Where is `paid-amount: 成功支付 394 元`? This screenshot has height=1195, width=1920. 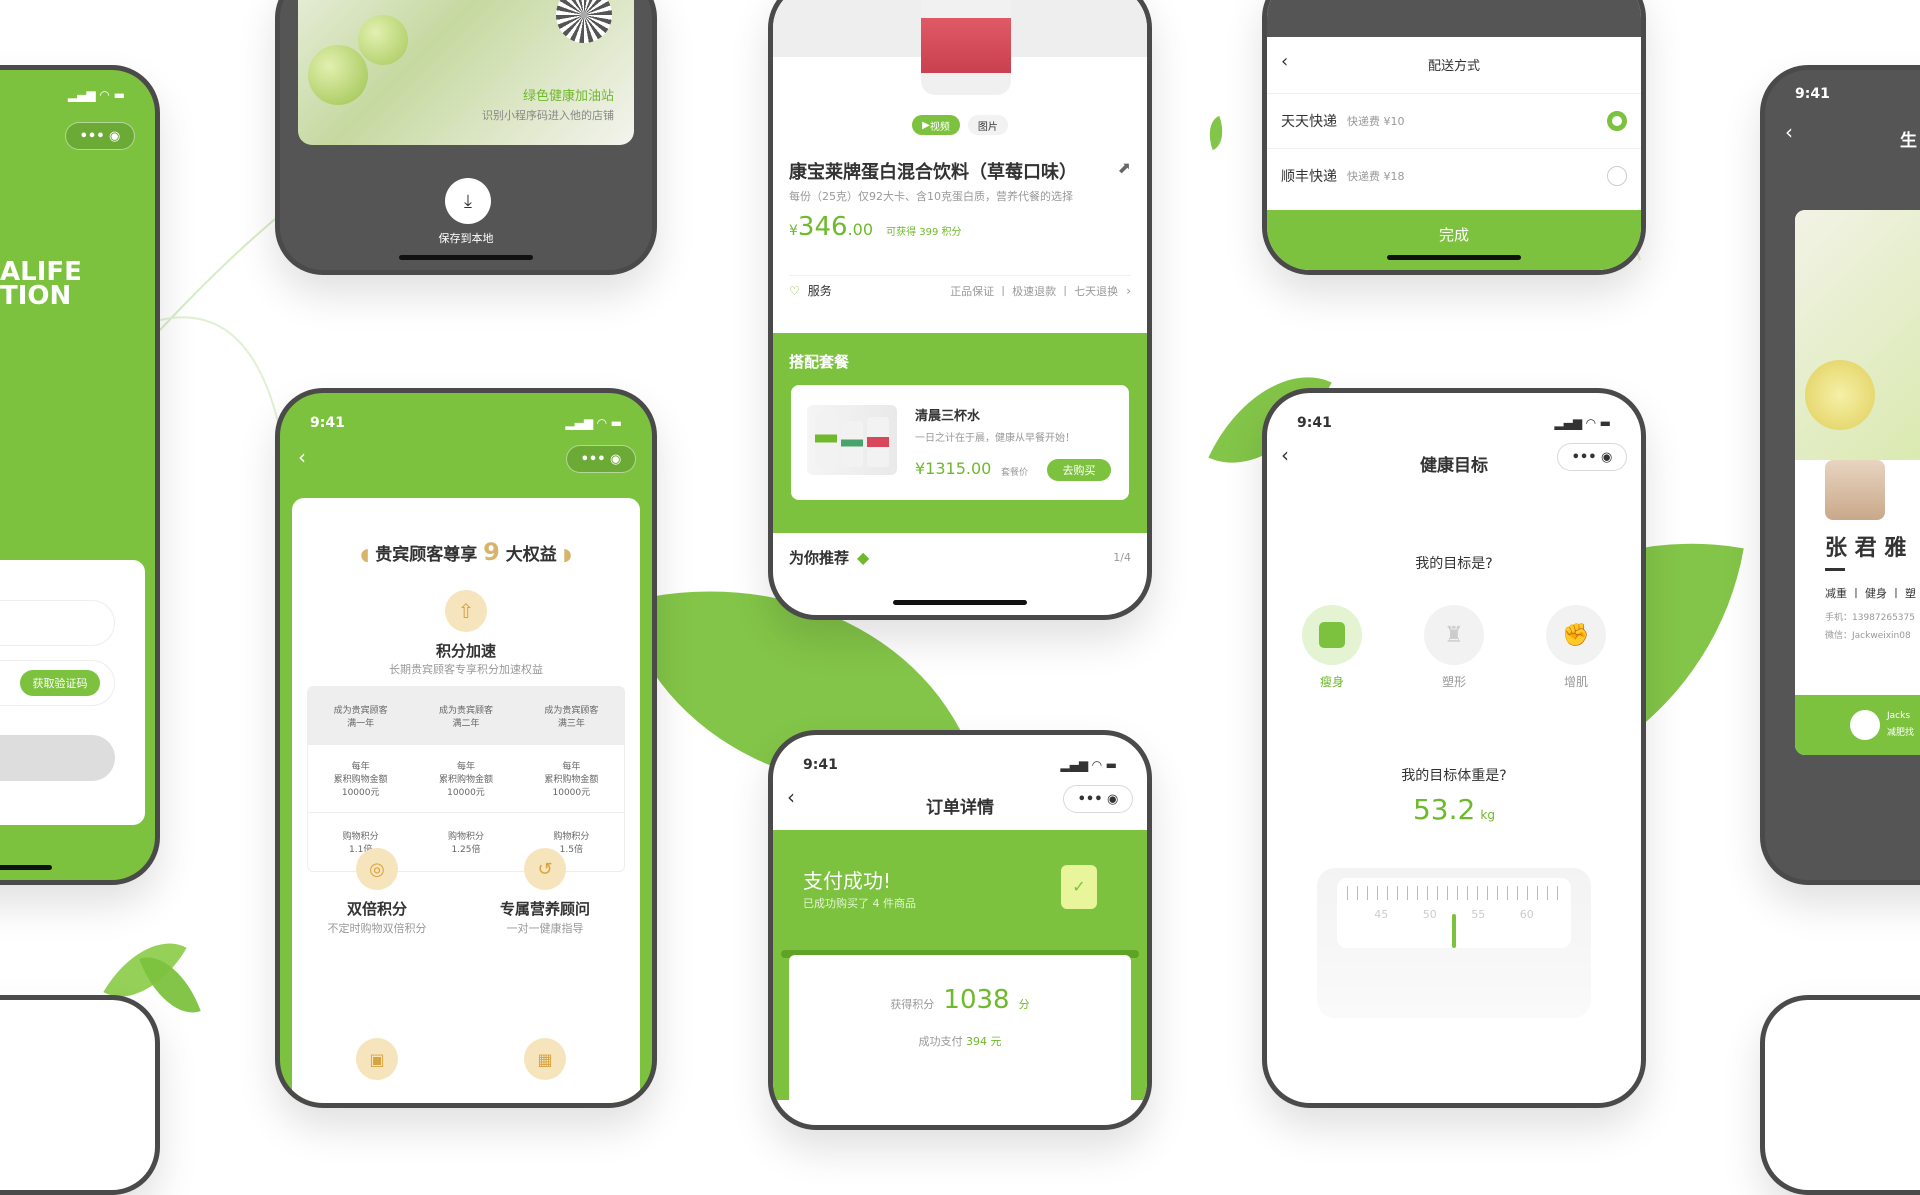
paid-amount: 成功支付 394 元 is located at coordinates (960, 1041).